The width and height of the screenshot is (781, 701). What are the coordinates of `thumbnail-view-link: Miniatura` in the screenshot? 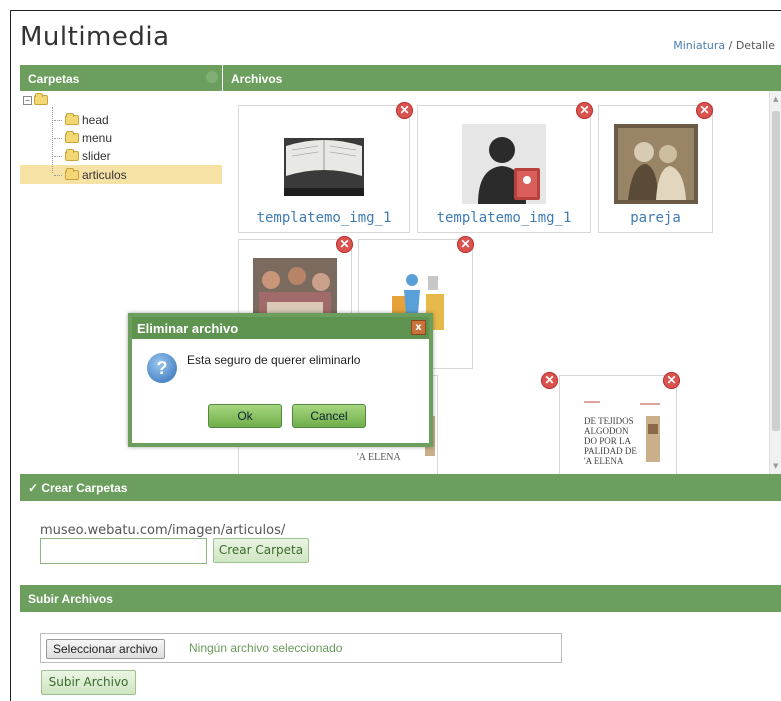 It's located at (699, 45).